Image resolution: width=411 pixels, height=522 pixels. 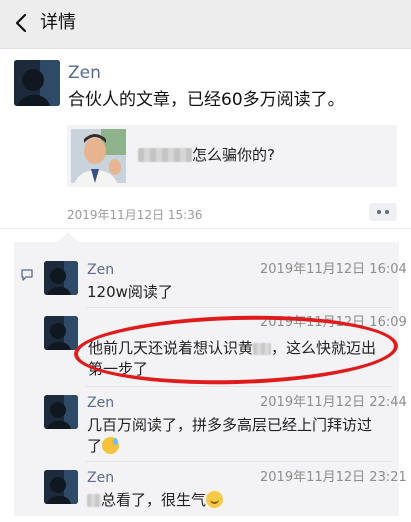 What do you see at coordinates (233, 155) in the screenshot?
I see `article-title: 怎么骗你的?` at bounding box center [233, 155].